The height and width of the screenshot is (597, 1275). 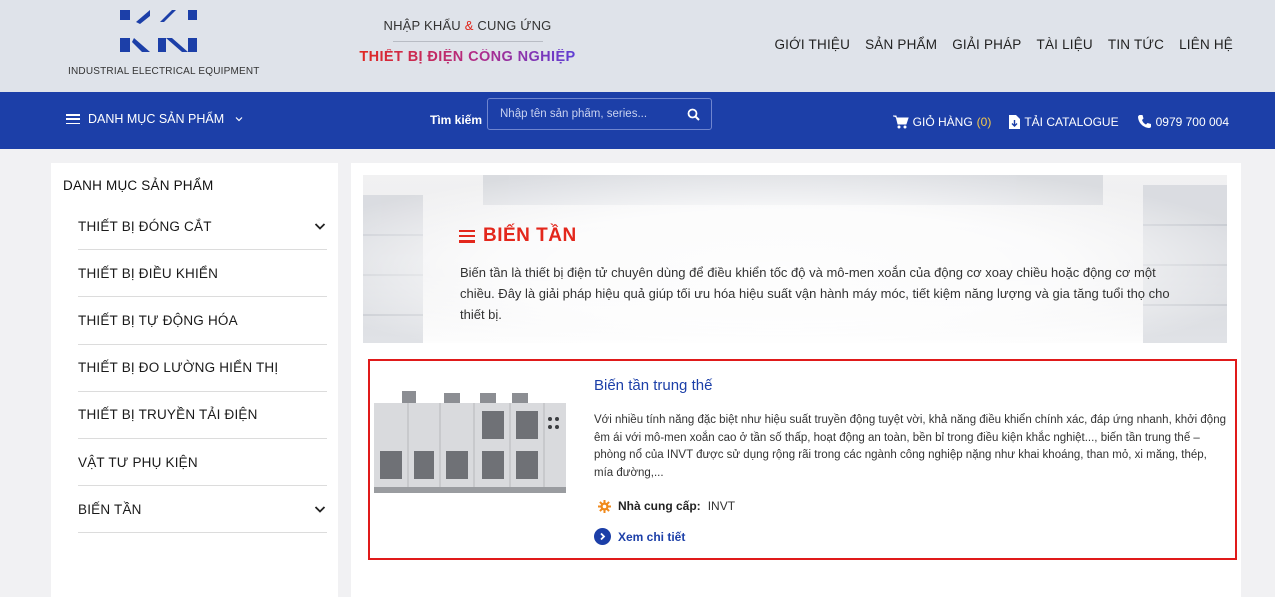 I want to click on sidebar-item-label: THIẾT BỊ TRUYỀN TẢI ĐIỆN, so click(x=168, y=415).